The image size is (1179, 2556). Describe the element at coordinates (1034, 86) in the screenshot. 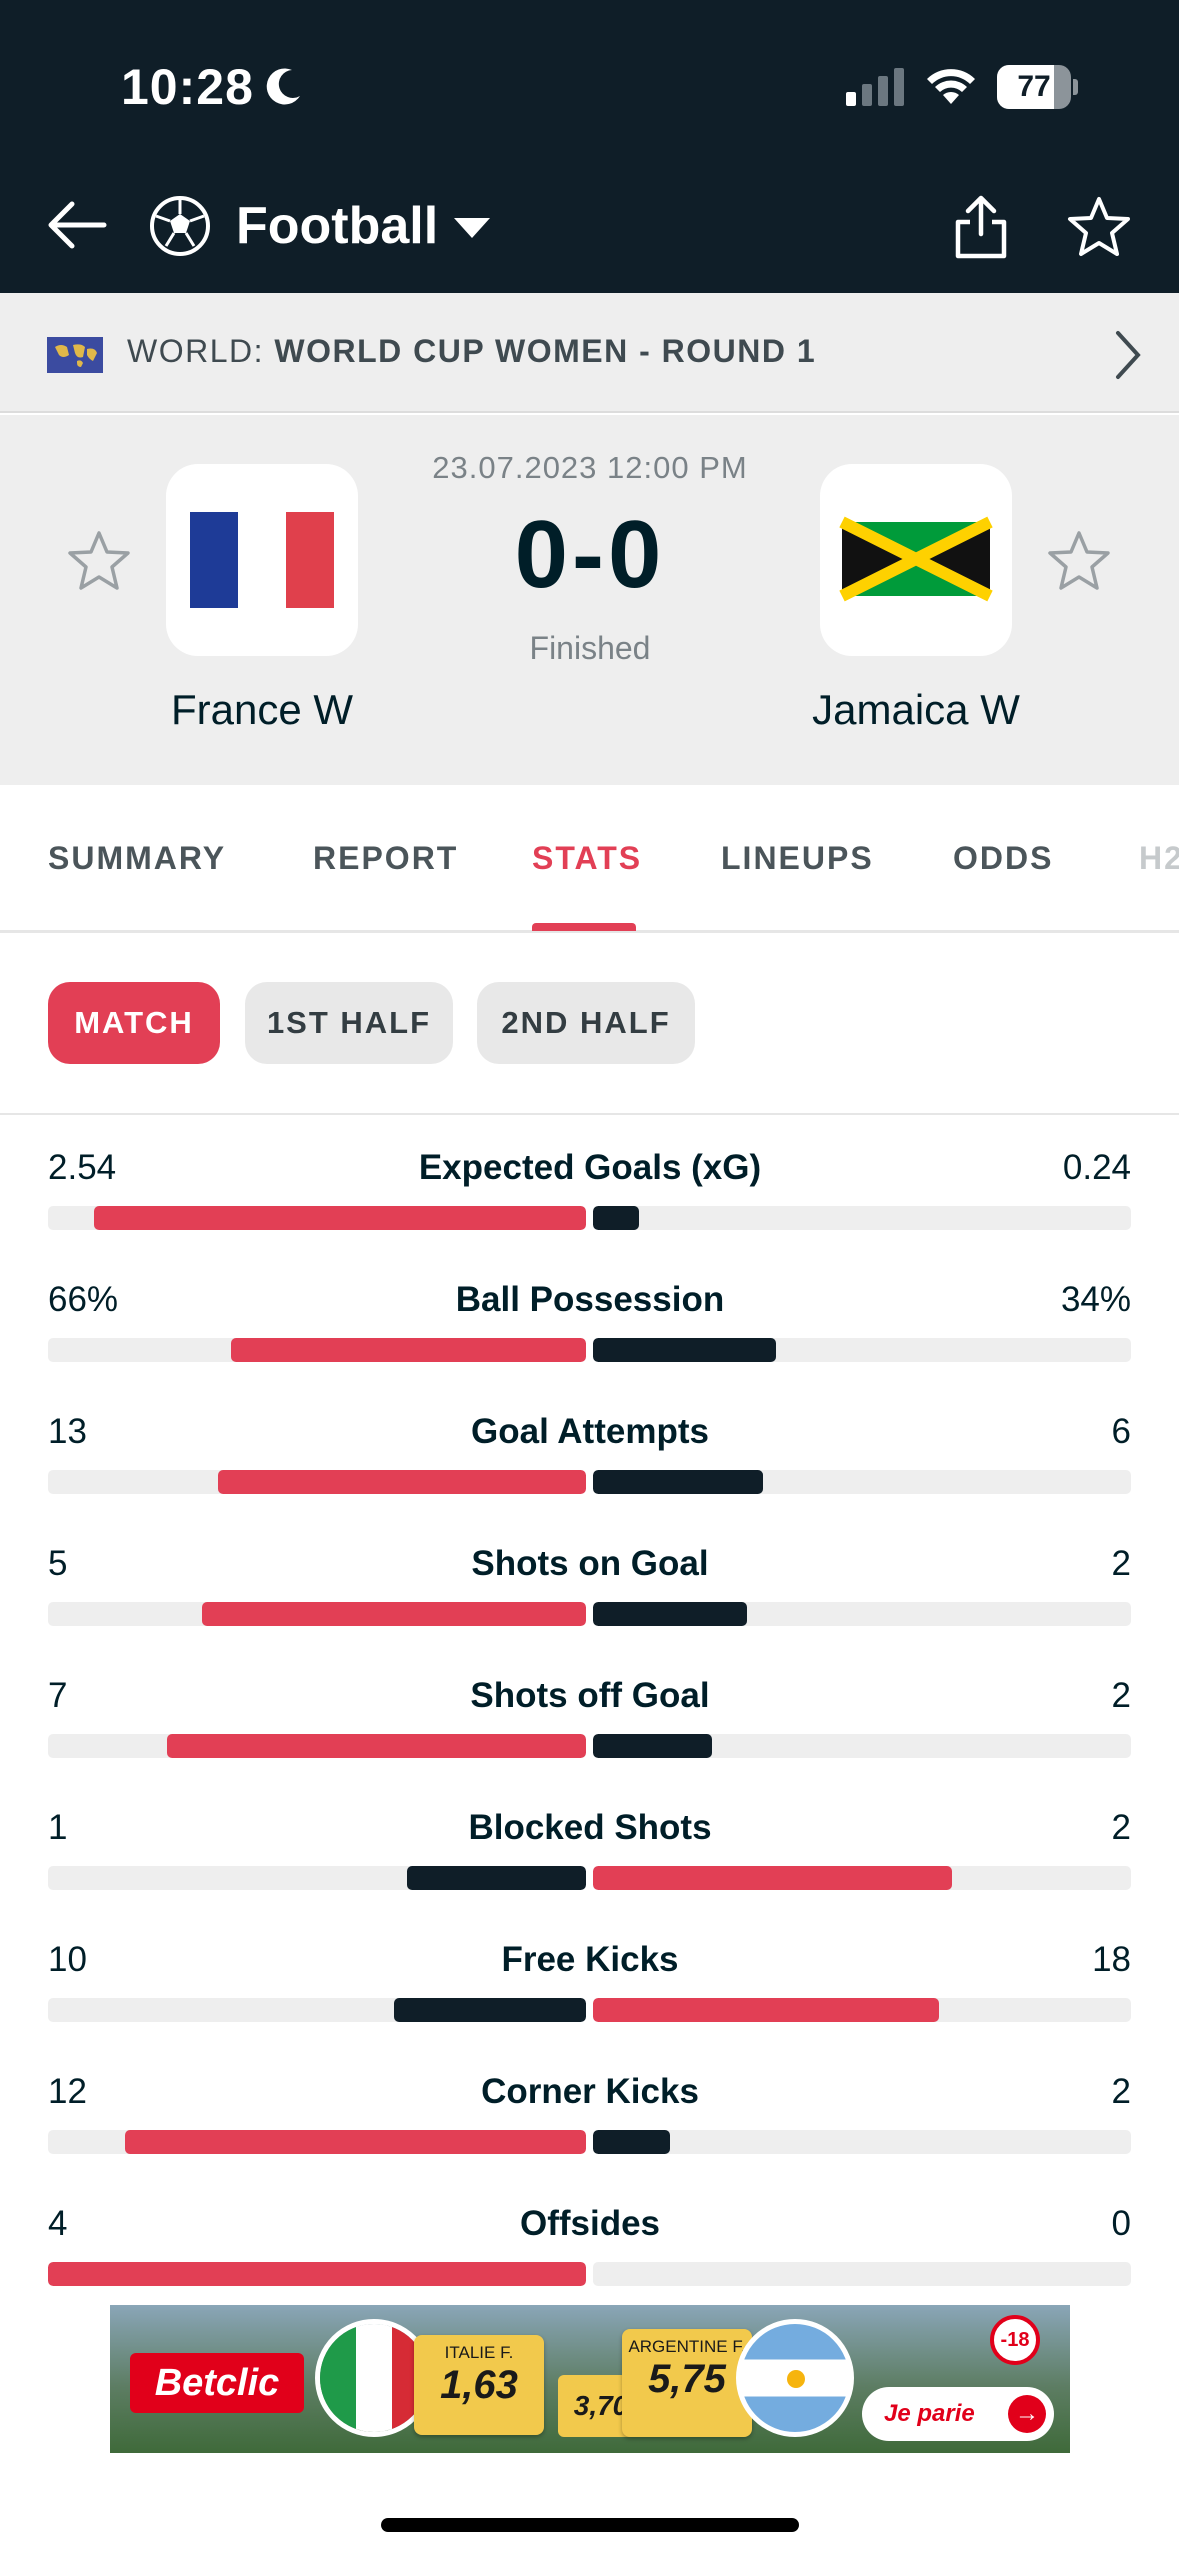

I see `battery-percentage: 77` at that location.